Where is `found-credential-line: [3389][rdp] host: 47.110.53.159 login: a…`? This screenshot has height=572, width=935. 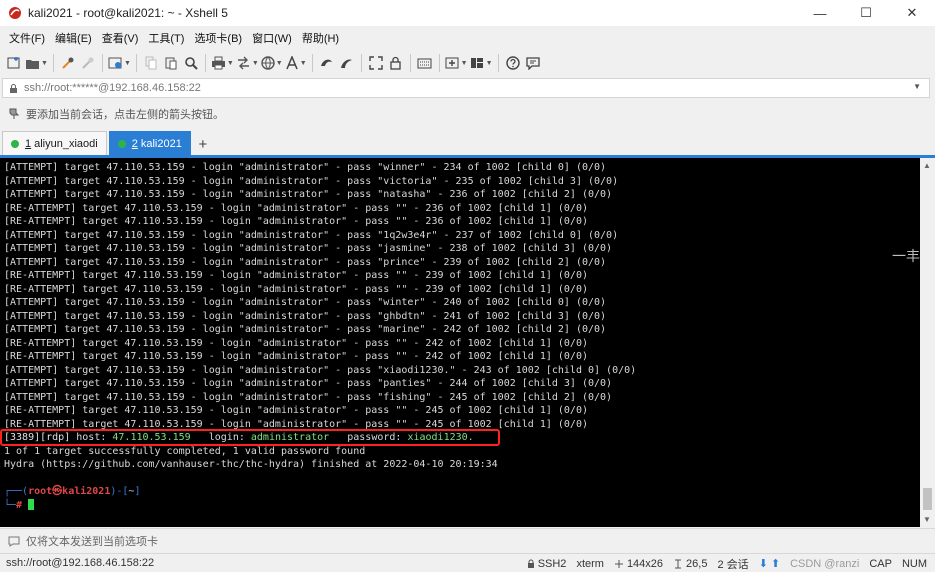
found-credential-line: [3389][rdp] host: 47.110.53.159 login: a… is located at coordinates (460, 437).